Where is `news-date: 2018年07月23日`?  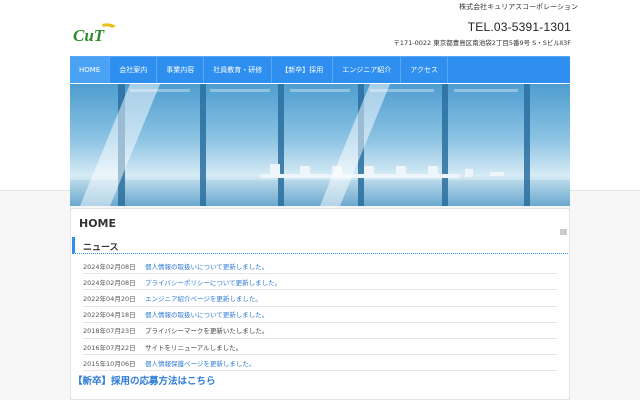
news-date: 2018年07月23日 is located at coordinates (109, 331).